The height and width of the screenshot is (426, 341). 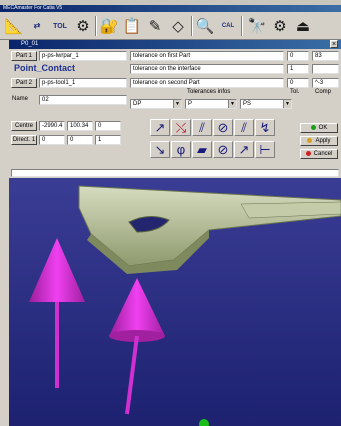 What do you see at coordinates (244, 127) in the screenshot?
I see `constraint-line-icon: ⫽` at bounding box center [244, 127].